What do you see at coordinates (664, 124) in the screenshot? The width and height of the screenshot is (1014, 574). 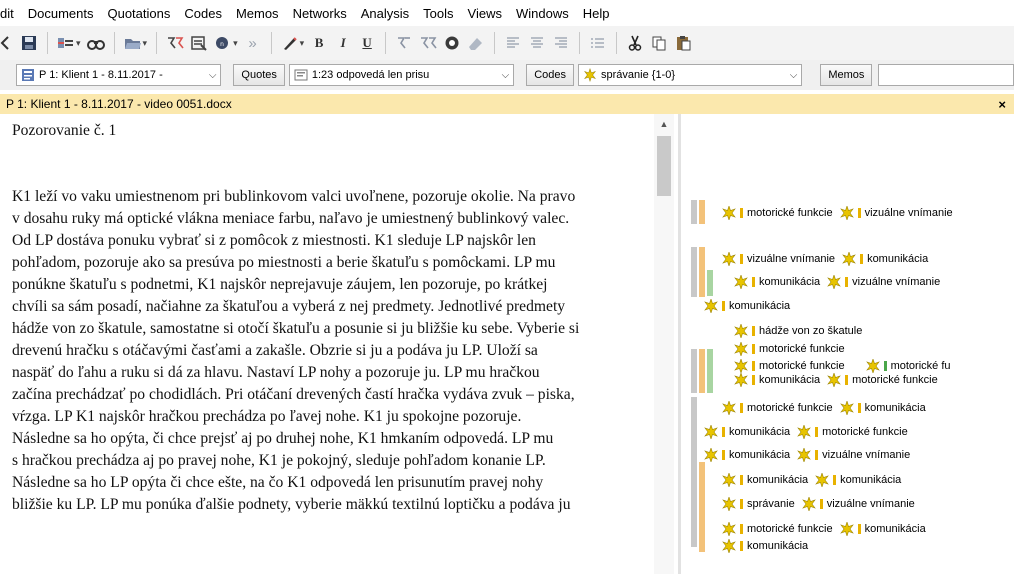 I see `scroll-up-arrow-icon: ▲` at bounding box center [664, 124].